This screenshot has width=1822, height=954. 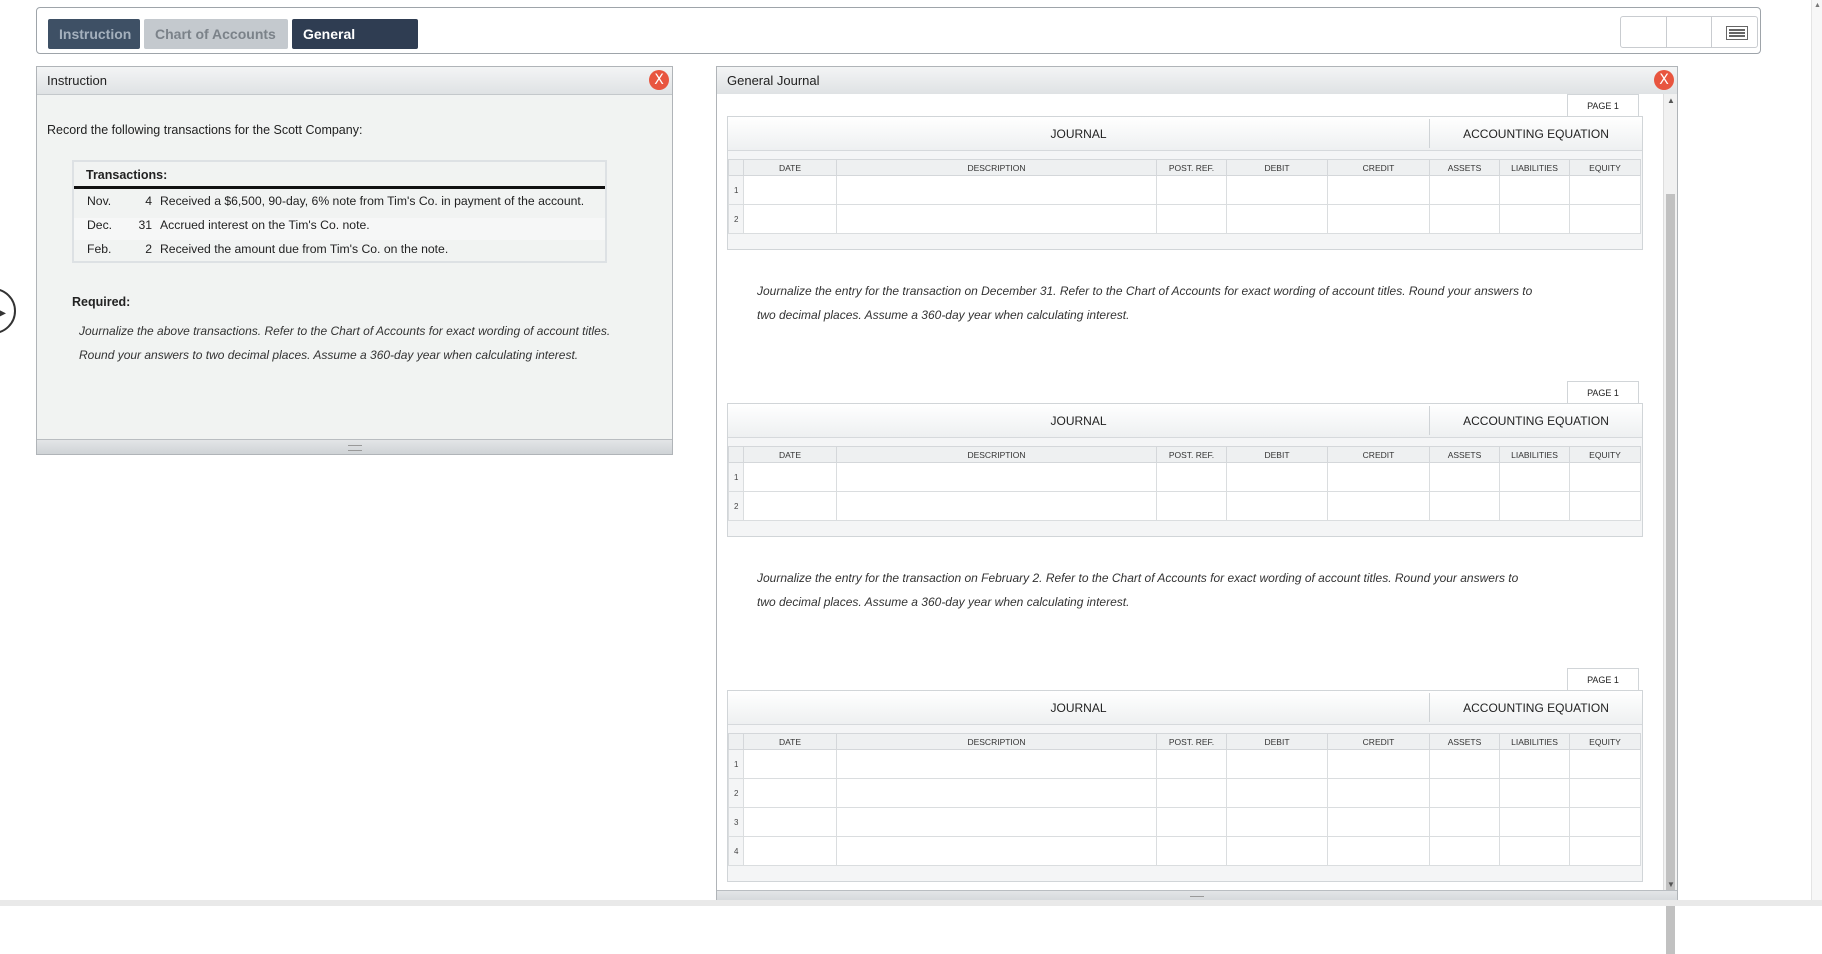 I want to click on table-row: 1, so click(x=1184, y=477).